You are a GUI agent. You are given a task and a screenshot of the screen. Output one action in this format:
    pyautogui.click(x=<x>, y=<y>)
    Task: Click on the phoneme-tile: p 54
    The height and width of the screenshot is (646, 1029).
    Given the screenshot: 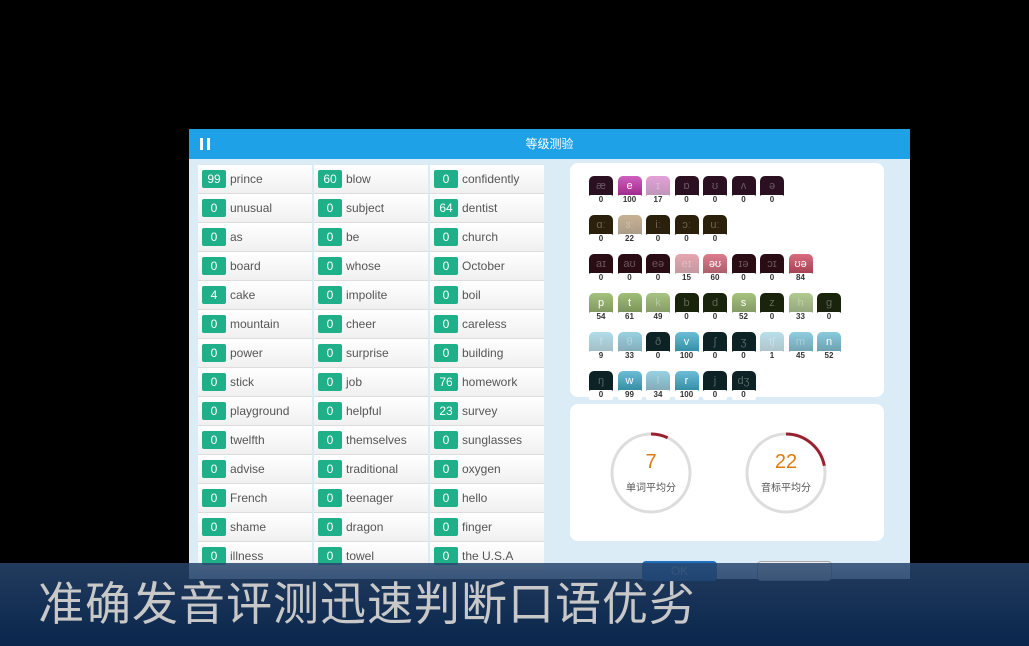 What is the action you would take?
    pyautogui.click(x=601, y=312)
    